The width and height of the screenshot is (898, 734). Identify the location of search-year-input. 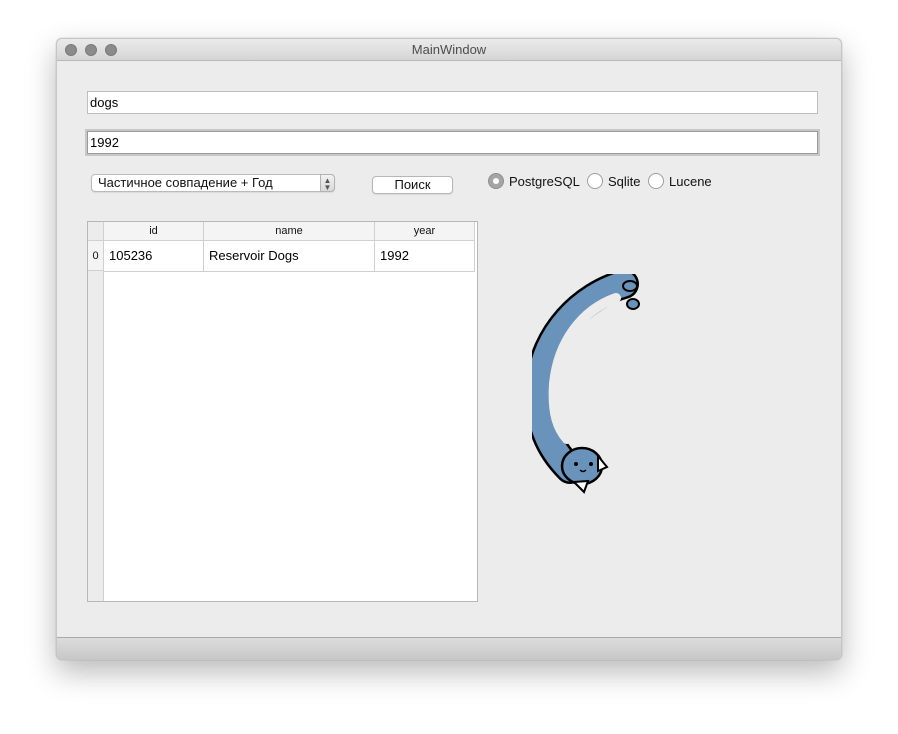
(452, 142).